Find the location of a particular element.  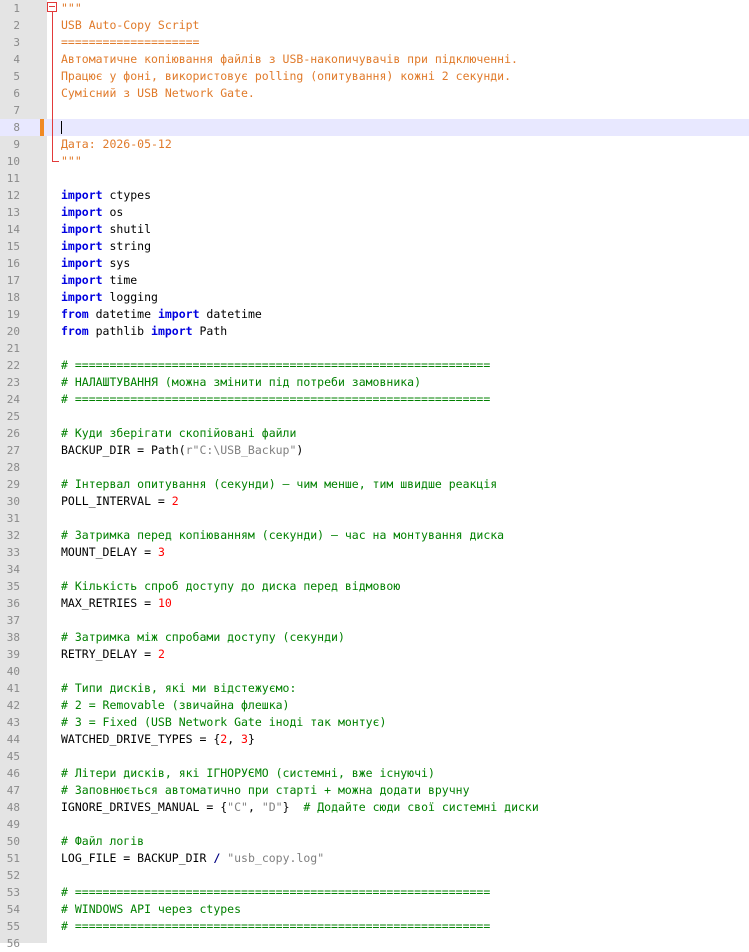

code-line: 16 import sys is located at coordinates (374, 263).